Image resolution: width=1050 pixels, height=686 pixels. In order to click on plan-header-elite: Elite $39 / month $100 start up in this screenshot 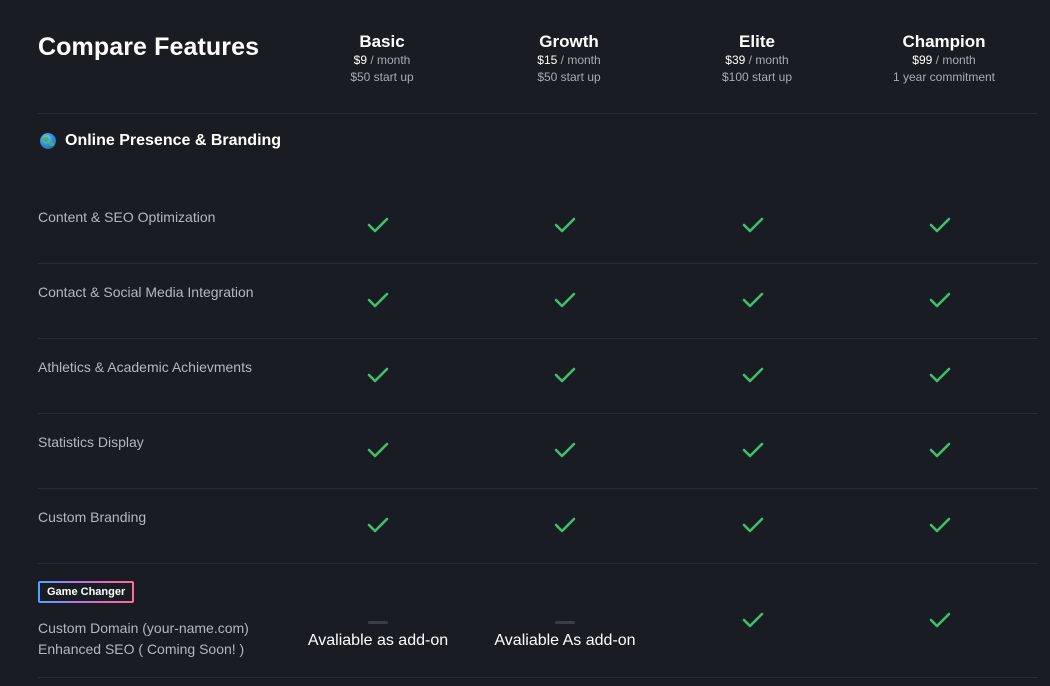, I will do `click(757, 59)`.